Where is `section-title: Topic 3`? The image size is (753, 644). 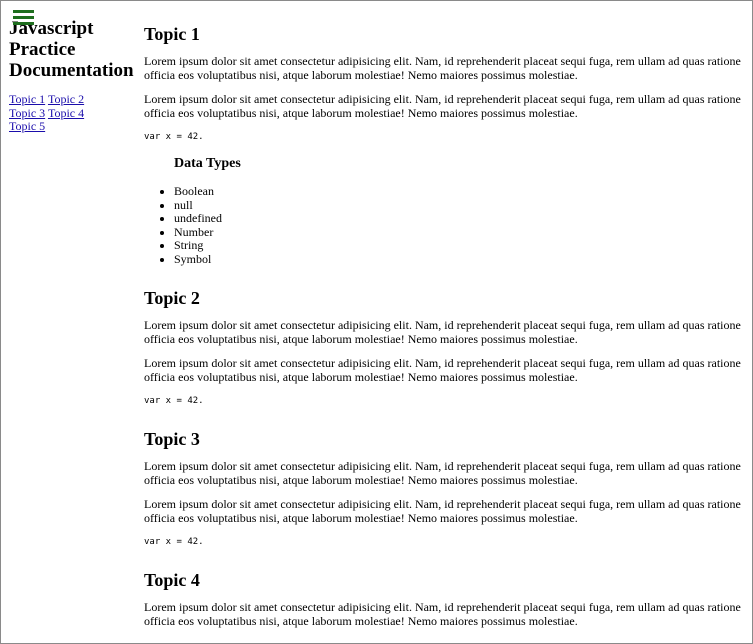
section-title: Topic 3 is located at coordinates (172, 439).